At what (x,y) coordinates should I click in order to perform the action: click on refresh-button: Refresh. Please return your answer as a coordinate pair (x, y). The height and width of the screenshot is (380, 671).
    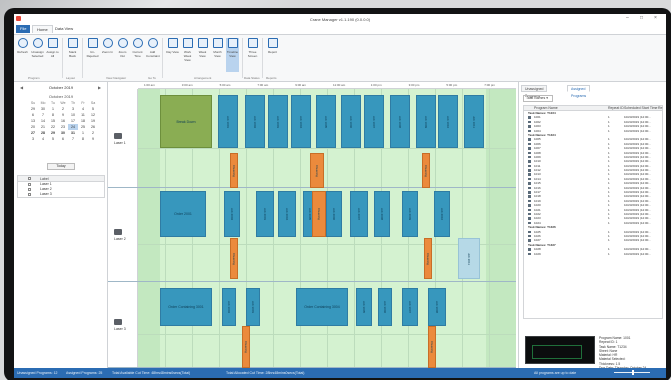
    Looking at the image, I should click on (22, 55).